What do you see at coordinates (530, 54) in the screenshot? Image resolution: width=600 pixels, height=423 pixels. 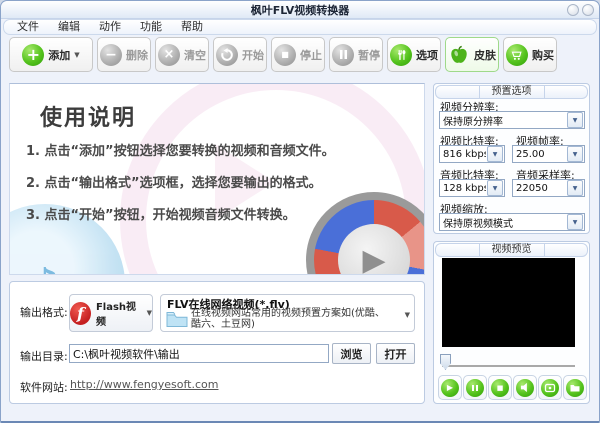 I see `buy-button: 购买` at bounding box center [530, 54].